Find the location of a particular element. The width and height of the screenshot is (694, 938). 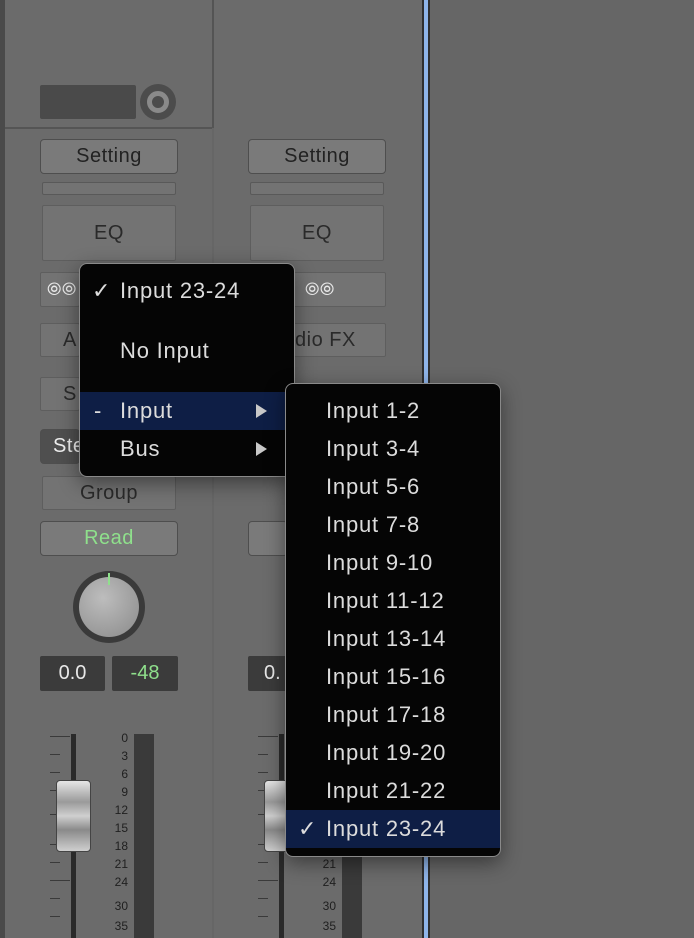

submenu-item: Input 21-22 is located at coordinates (393, 791).